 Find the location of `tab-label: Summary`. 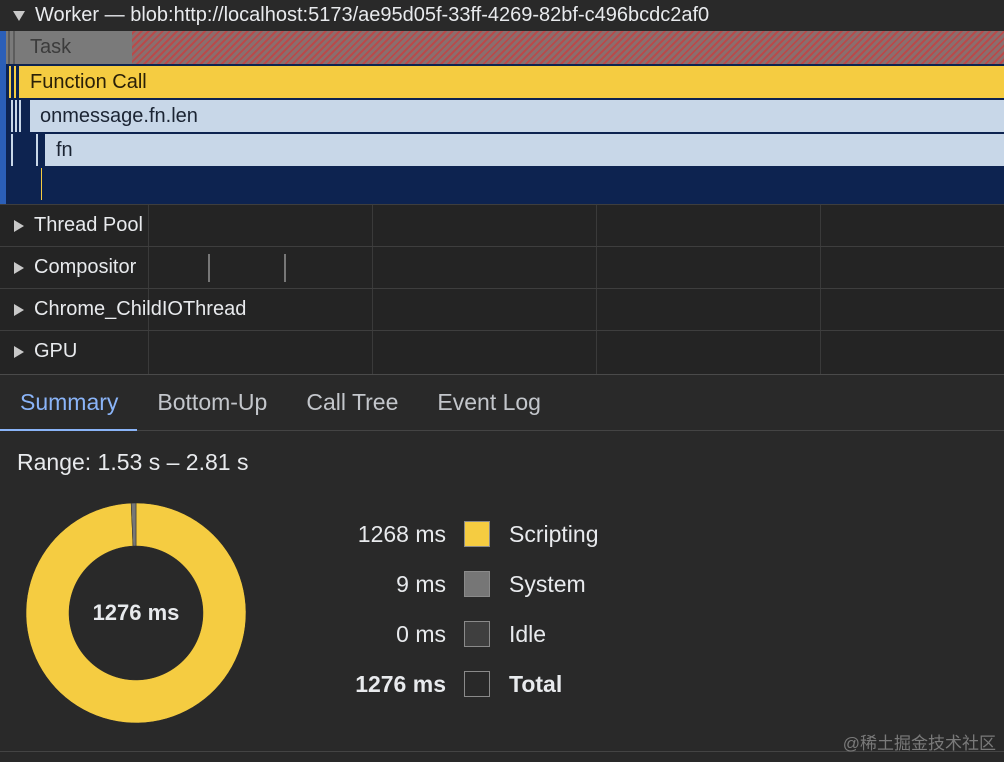

tab-label: Summary is located at coordinates (69, 402).